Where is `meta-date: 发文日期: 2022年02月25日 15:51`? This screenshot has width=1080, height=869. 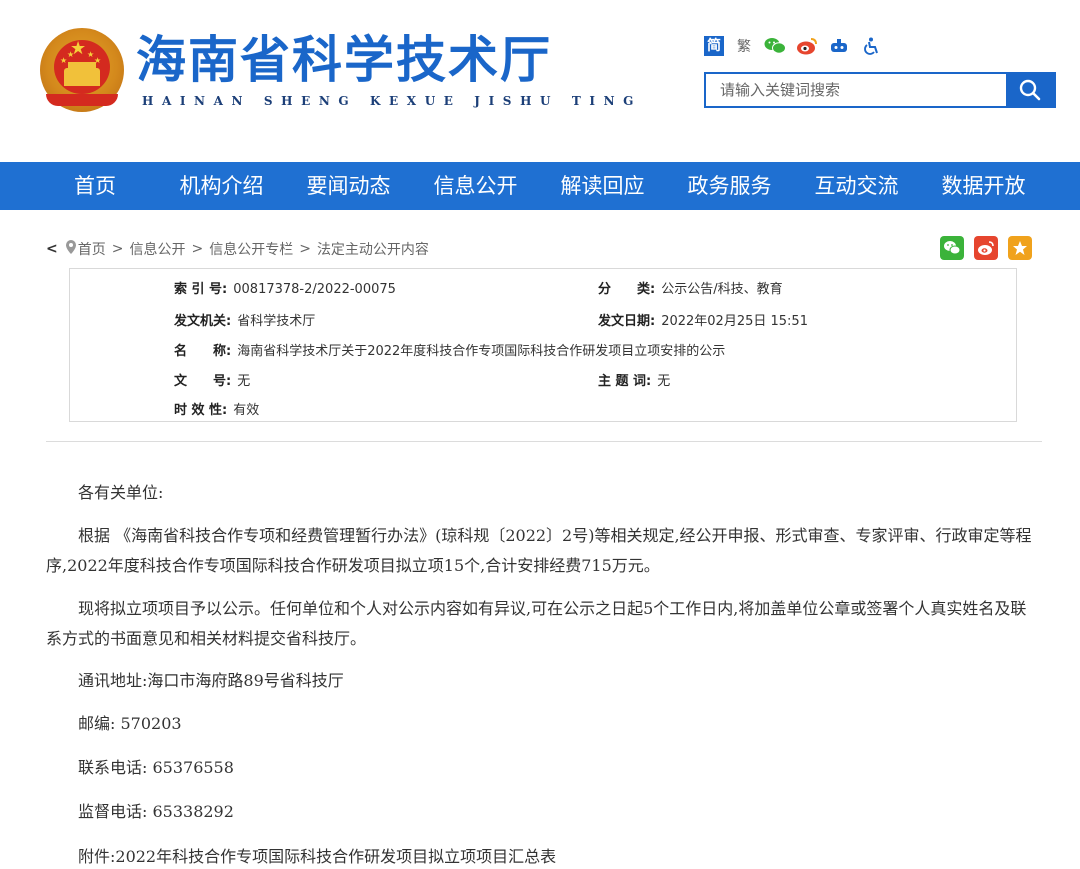
meta-date: 发文日期: 2022年02月25日 15:51 is located at coordinates (703, 319).